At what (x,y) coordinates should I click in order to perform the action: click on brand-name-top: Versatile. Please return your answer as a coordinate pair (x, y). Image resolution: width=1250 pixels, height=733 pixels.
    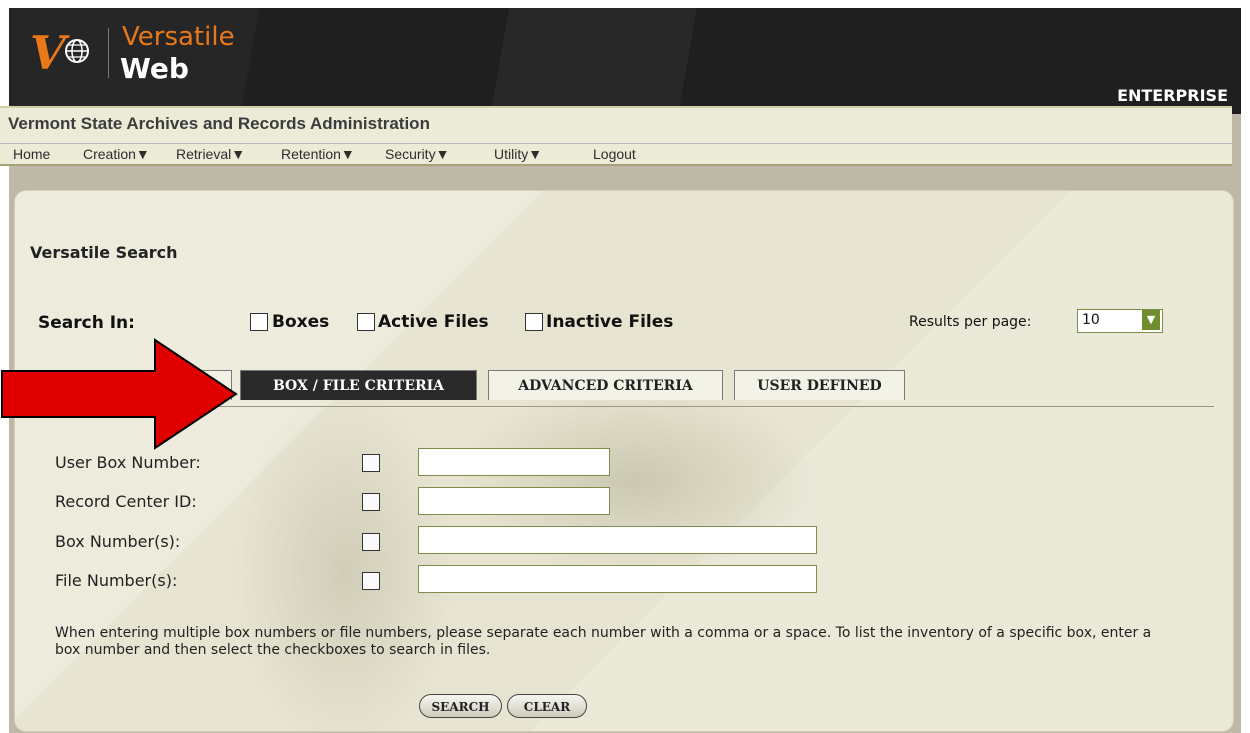
    Looking at the image, I should click on (178, 37).